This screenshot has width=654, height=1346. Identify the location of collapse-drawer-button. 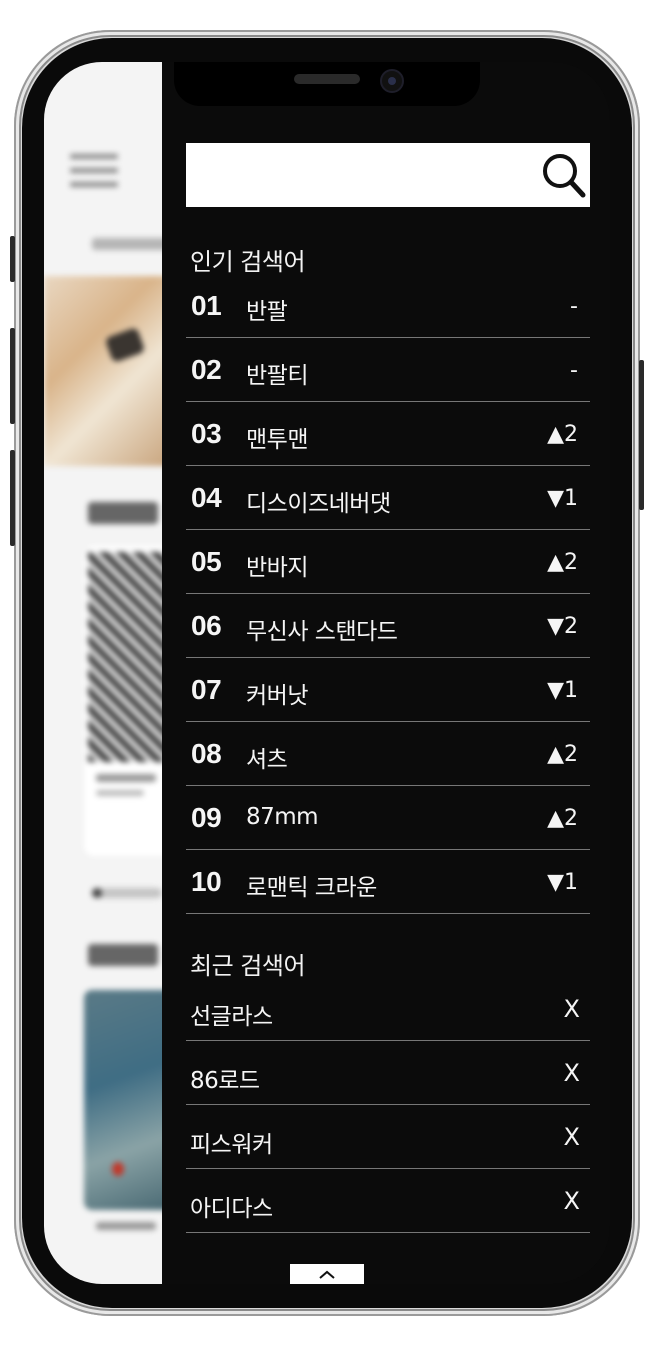
(327, 1274).